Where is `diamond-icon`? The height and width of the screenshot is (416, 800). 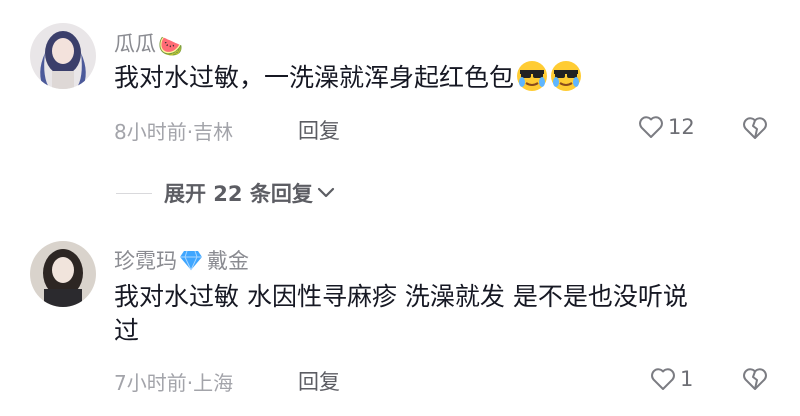
diamond-icon is located at coordinates (191, 262).